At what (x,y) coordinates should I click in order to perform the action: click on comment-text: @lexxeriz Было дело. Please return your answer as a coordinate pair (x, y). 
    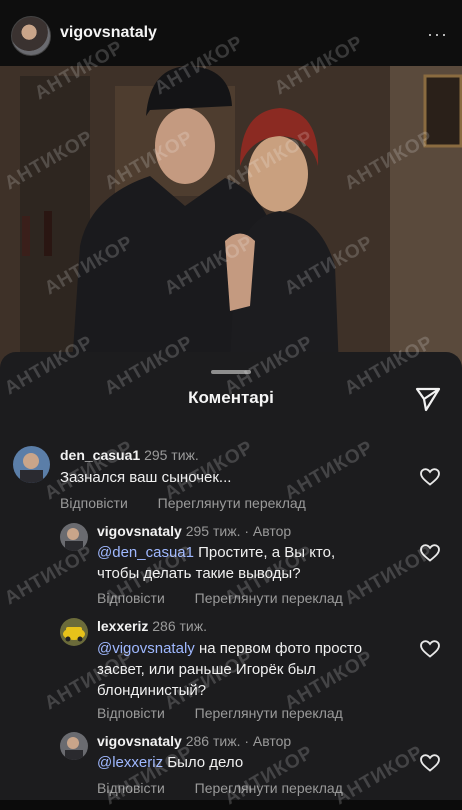
    Looking at the image, I should click on (170, 762).